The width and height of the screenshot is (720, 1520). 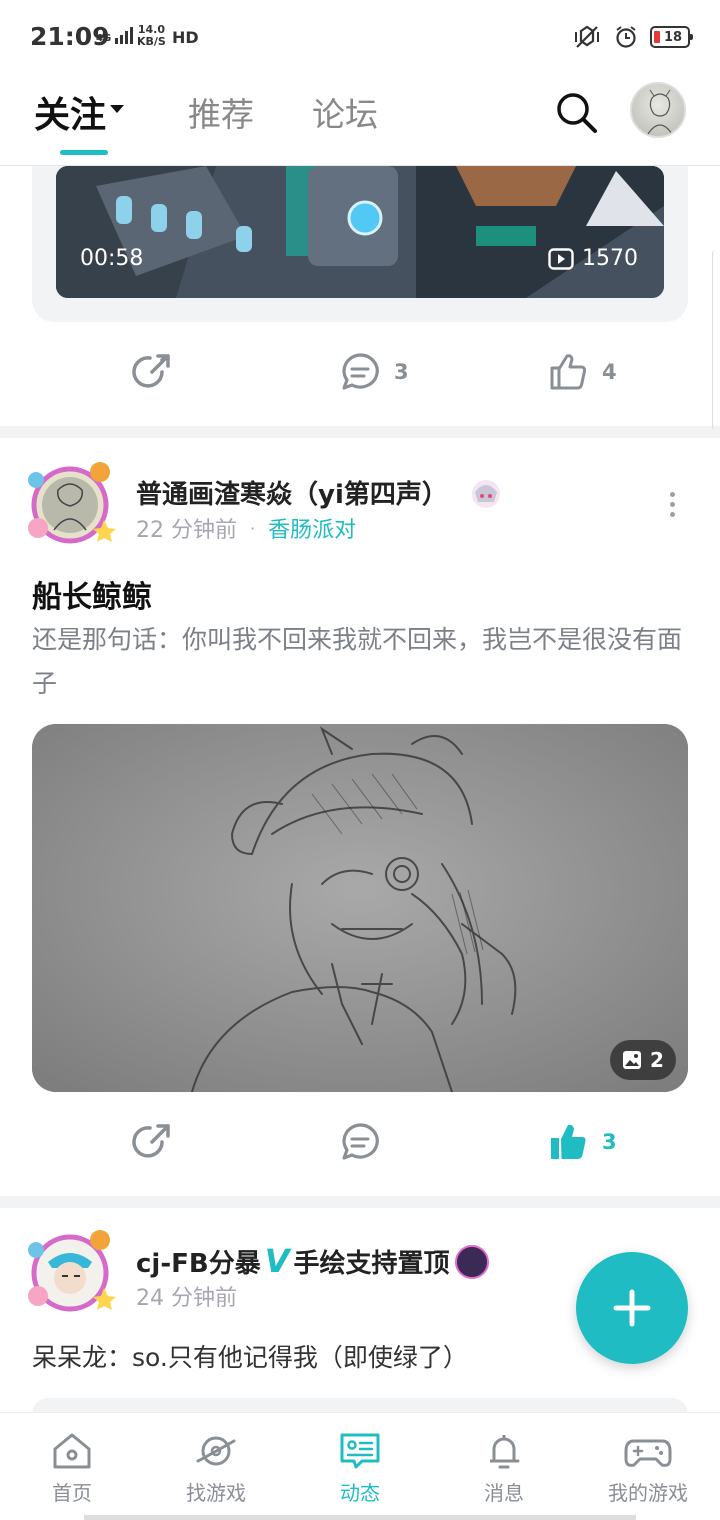 I want to click on nav-my-games: 我的游戏, so click(x=648, y=1466).